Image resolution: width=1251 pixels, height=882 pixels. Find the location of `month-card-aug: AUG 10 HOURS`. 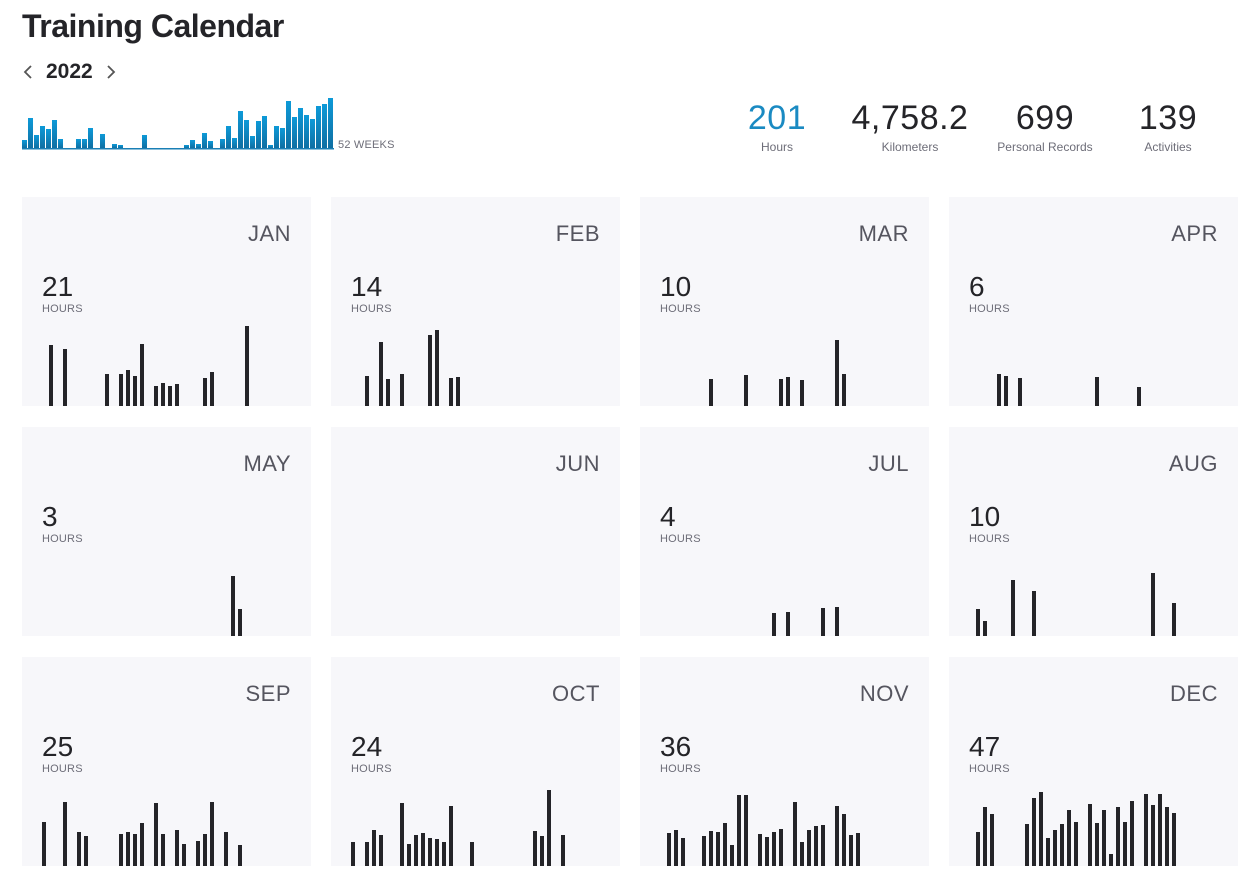

month-card-aug: AUG 10 HOURS is located at coordinates (1093, 531).